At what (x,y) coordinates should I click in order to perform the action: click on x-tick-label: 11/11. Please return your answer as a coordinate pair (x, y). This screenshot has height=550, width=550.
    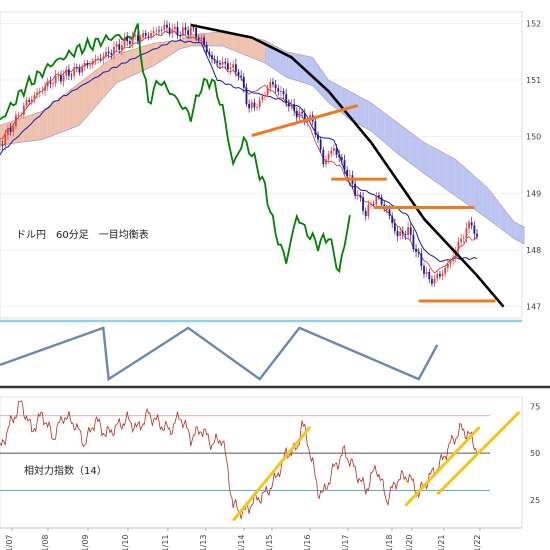
    Looking at the image, I should click on (165, 542).